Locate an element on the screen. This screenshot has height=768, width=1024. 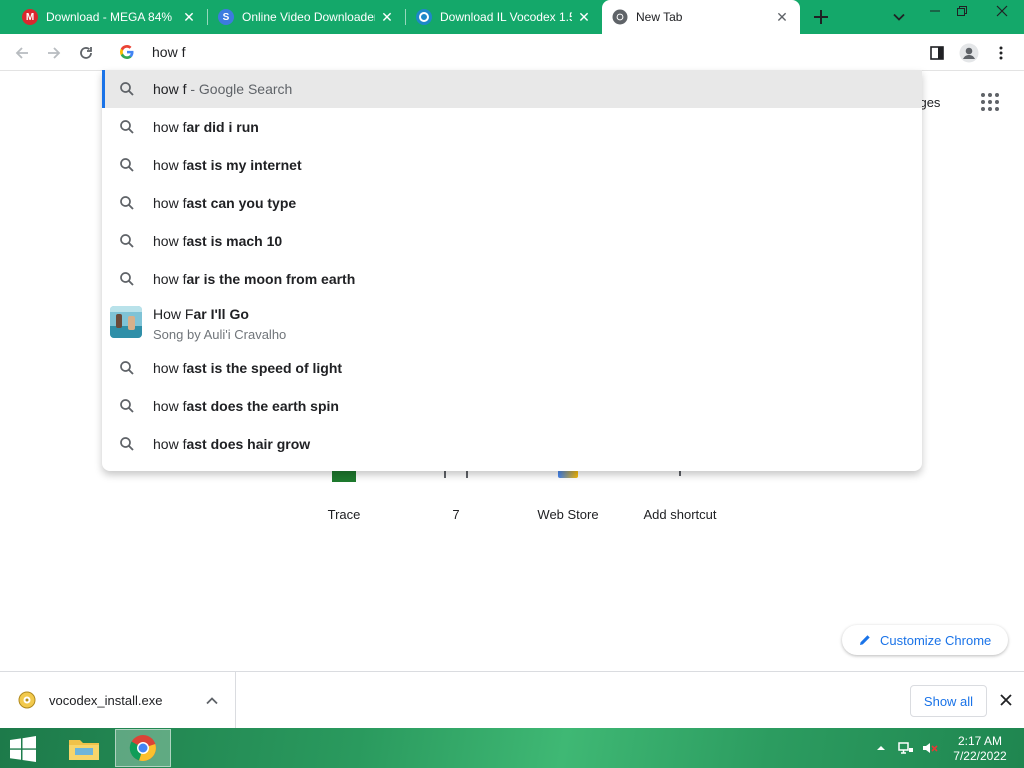
mega-icon: M is located at coordinates (30, 17).